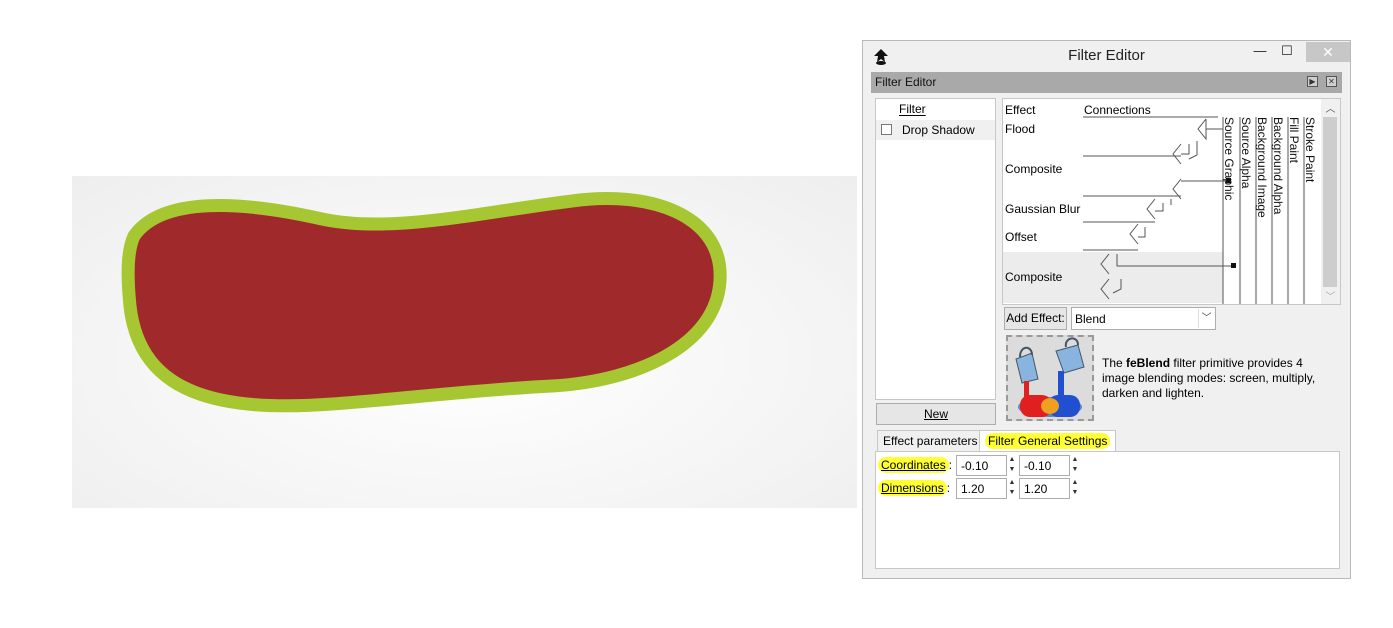 The width and height of the screenshot is (1393, 628). What do you see at coordinates (1035, 318) in the screenshot?
I see `add-effect-button: Add Effect:` at bounding box center [1035, 318].